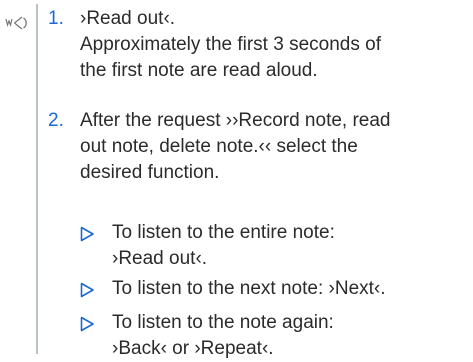 The width and height of the screenshot is (473, 362). What do you see at coordinates (56, 120) in the screenshot?
I see `step-number: 2.` at bounding box center [56, 120].